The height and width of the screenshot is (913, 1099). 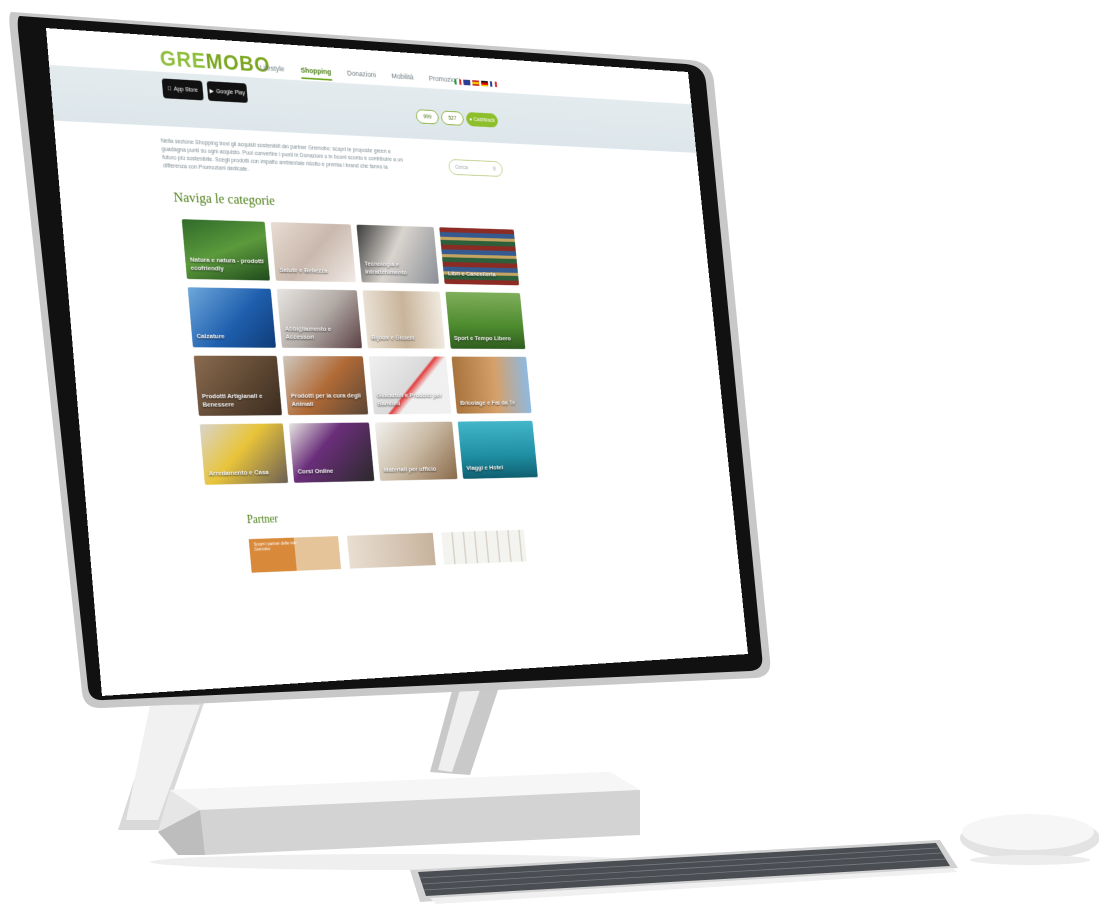 I want to click on mouse, so click(x=1029, y=839).